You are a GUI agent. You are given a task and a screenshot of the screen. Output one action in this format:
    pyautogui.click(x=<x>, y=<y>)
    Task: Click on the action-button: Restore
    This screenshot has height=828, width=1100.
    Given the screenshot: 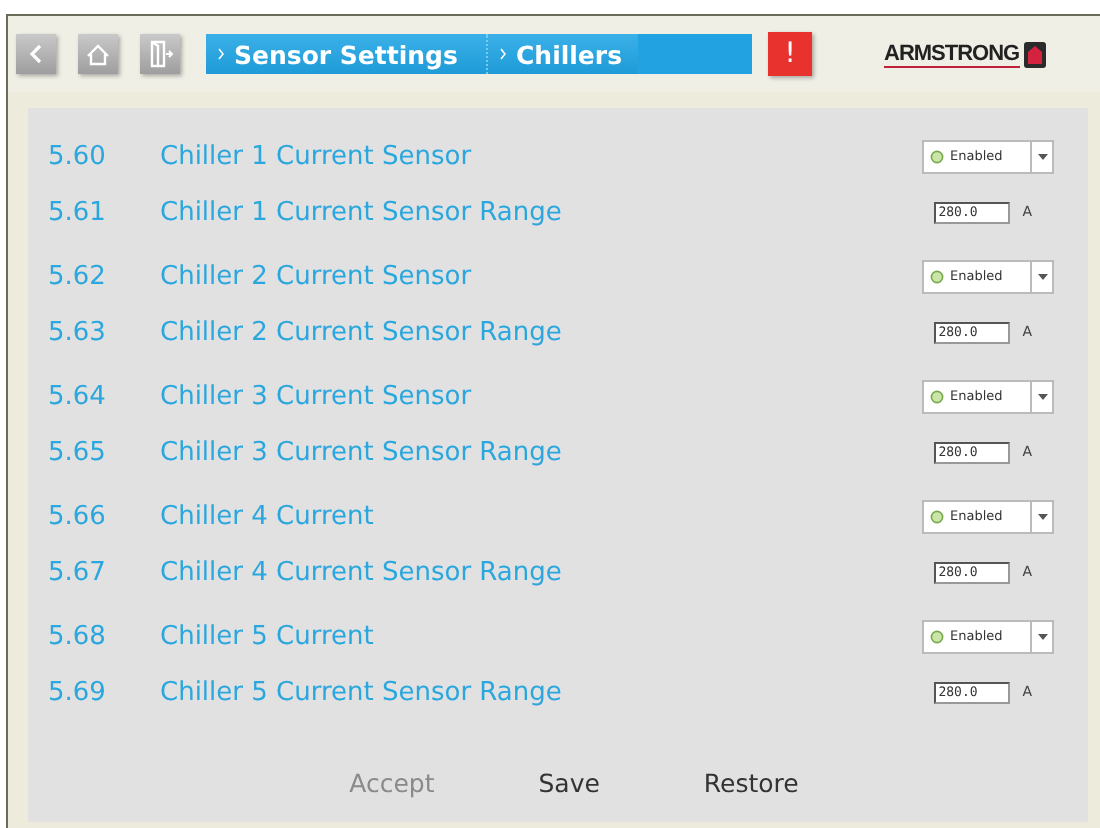 What is the action you would take?
    pyautogui.click(x=751, y=783)
    